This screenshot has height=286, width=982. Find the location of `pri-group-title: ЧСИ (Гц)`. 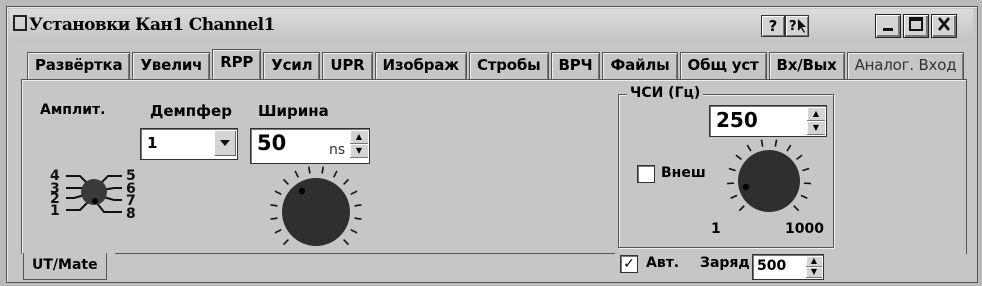

pri-group-title: ЧСИ (Гц) is located at coordinates (665, 93).